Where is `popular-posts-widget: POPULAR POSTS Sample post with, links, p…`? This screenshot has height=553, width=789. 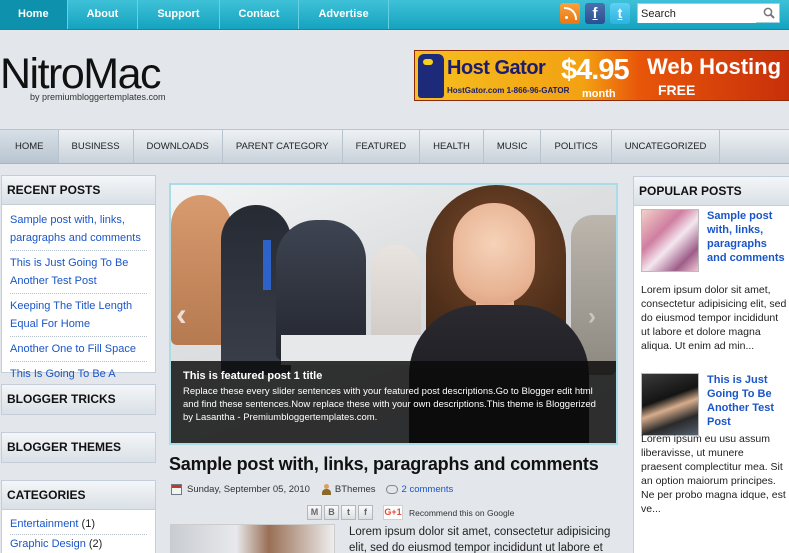
popular-posts-widget: POPULAR POSTS Sample post with, links, p… is located at coordinates (711, 364).